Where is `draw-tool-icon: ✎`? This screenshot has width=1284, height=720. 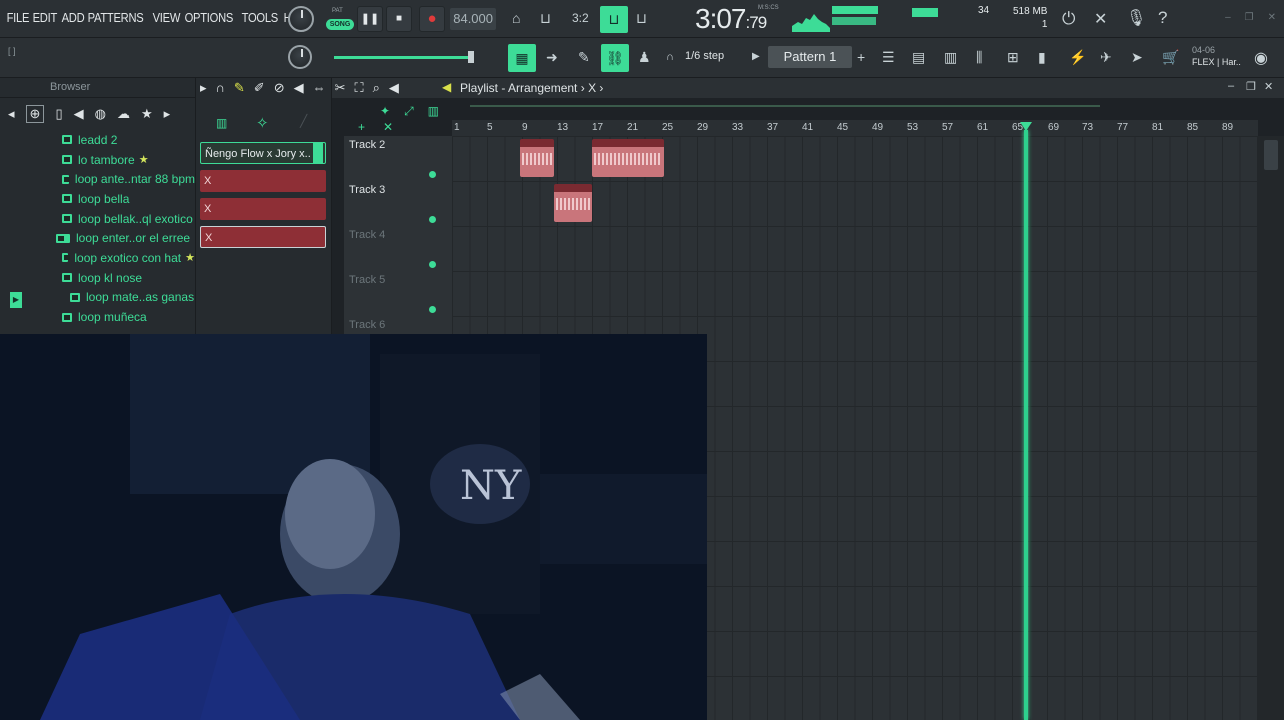
draw-tool-icon: ✎ is located at coordinates (239, 88).